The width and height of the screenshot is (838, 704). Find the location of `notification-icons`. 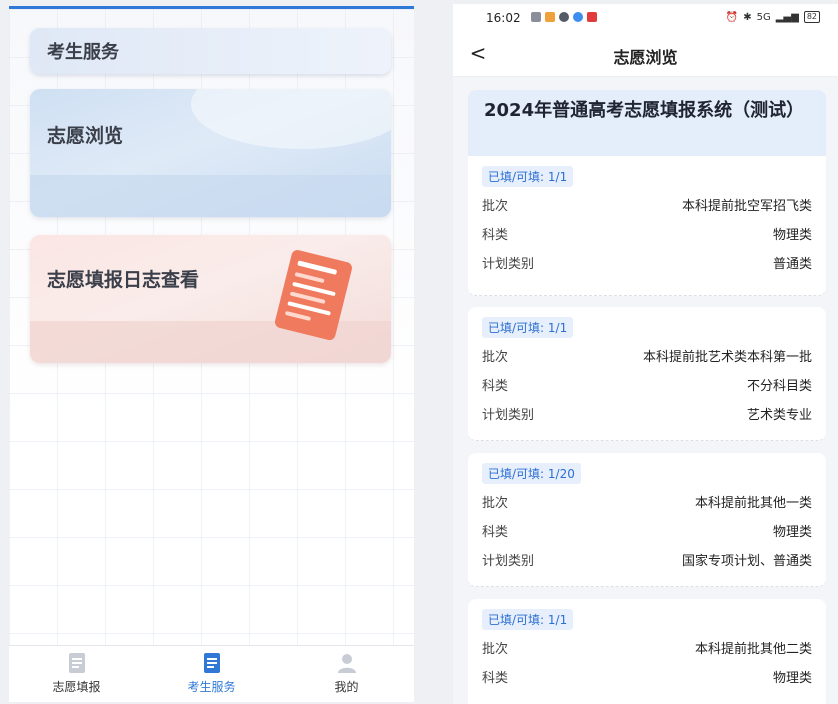

notification-icons is located at coordinates (564, 17).